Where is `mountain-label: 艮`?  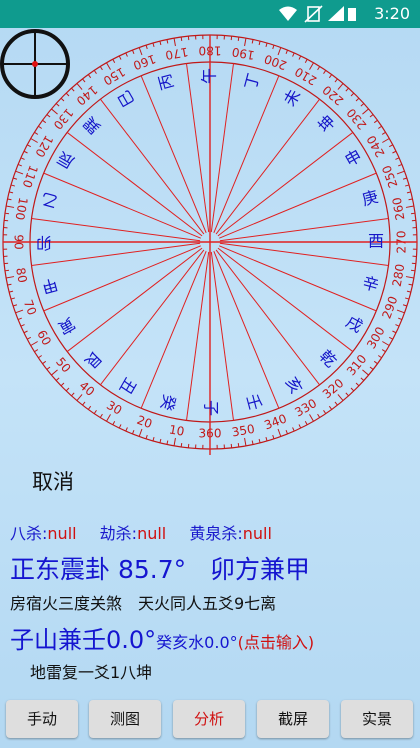 mountain-label: 艮 is located at coordinates (93, 360).